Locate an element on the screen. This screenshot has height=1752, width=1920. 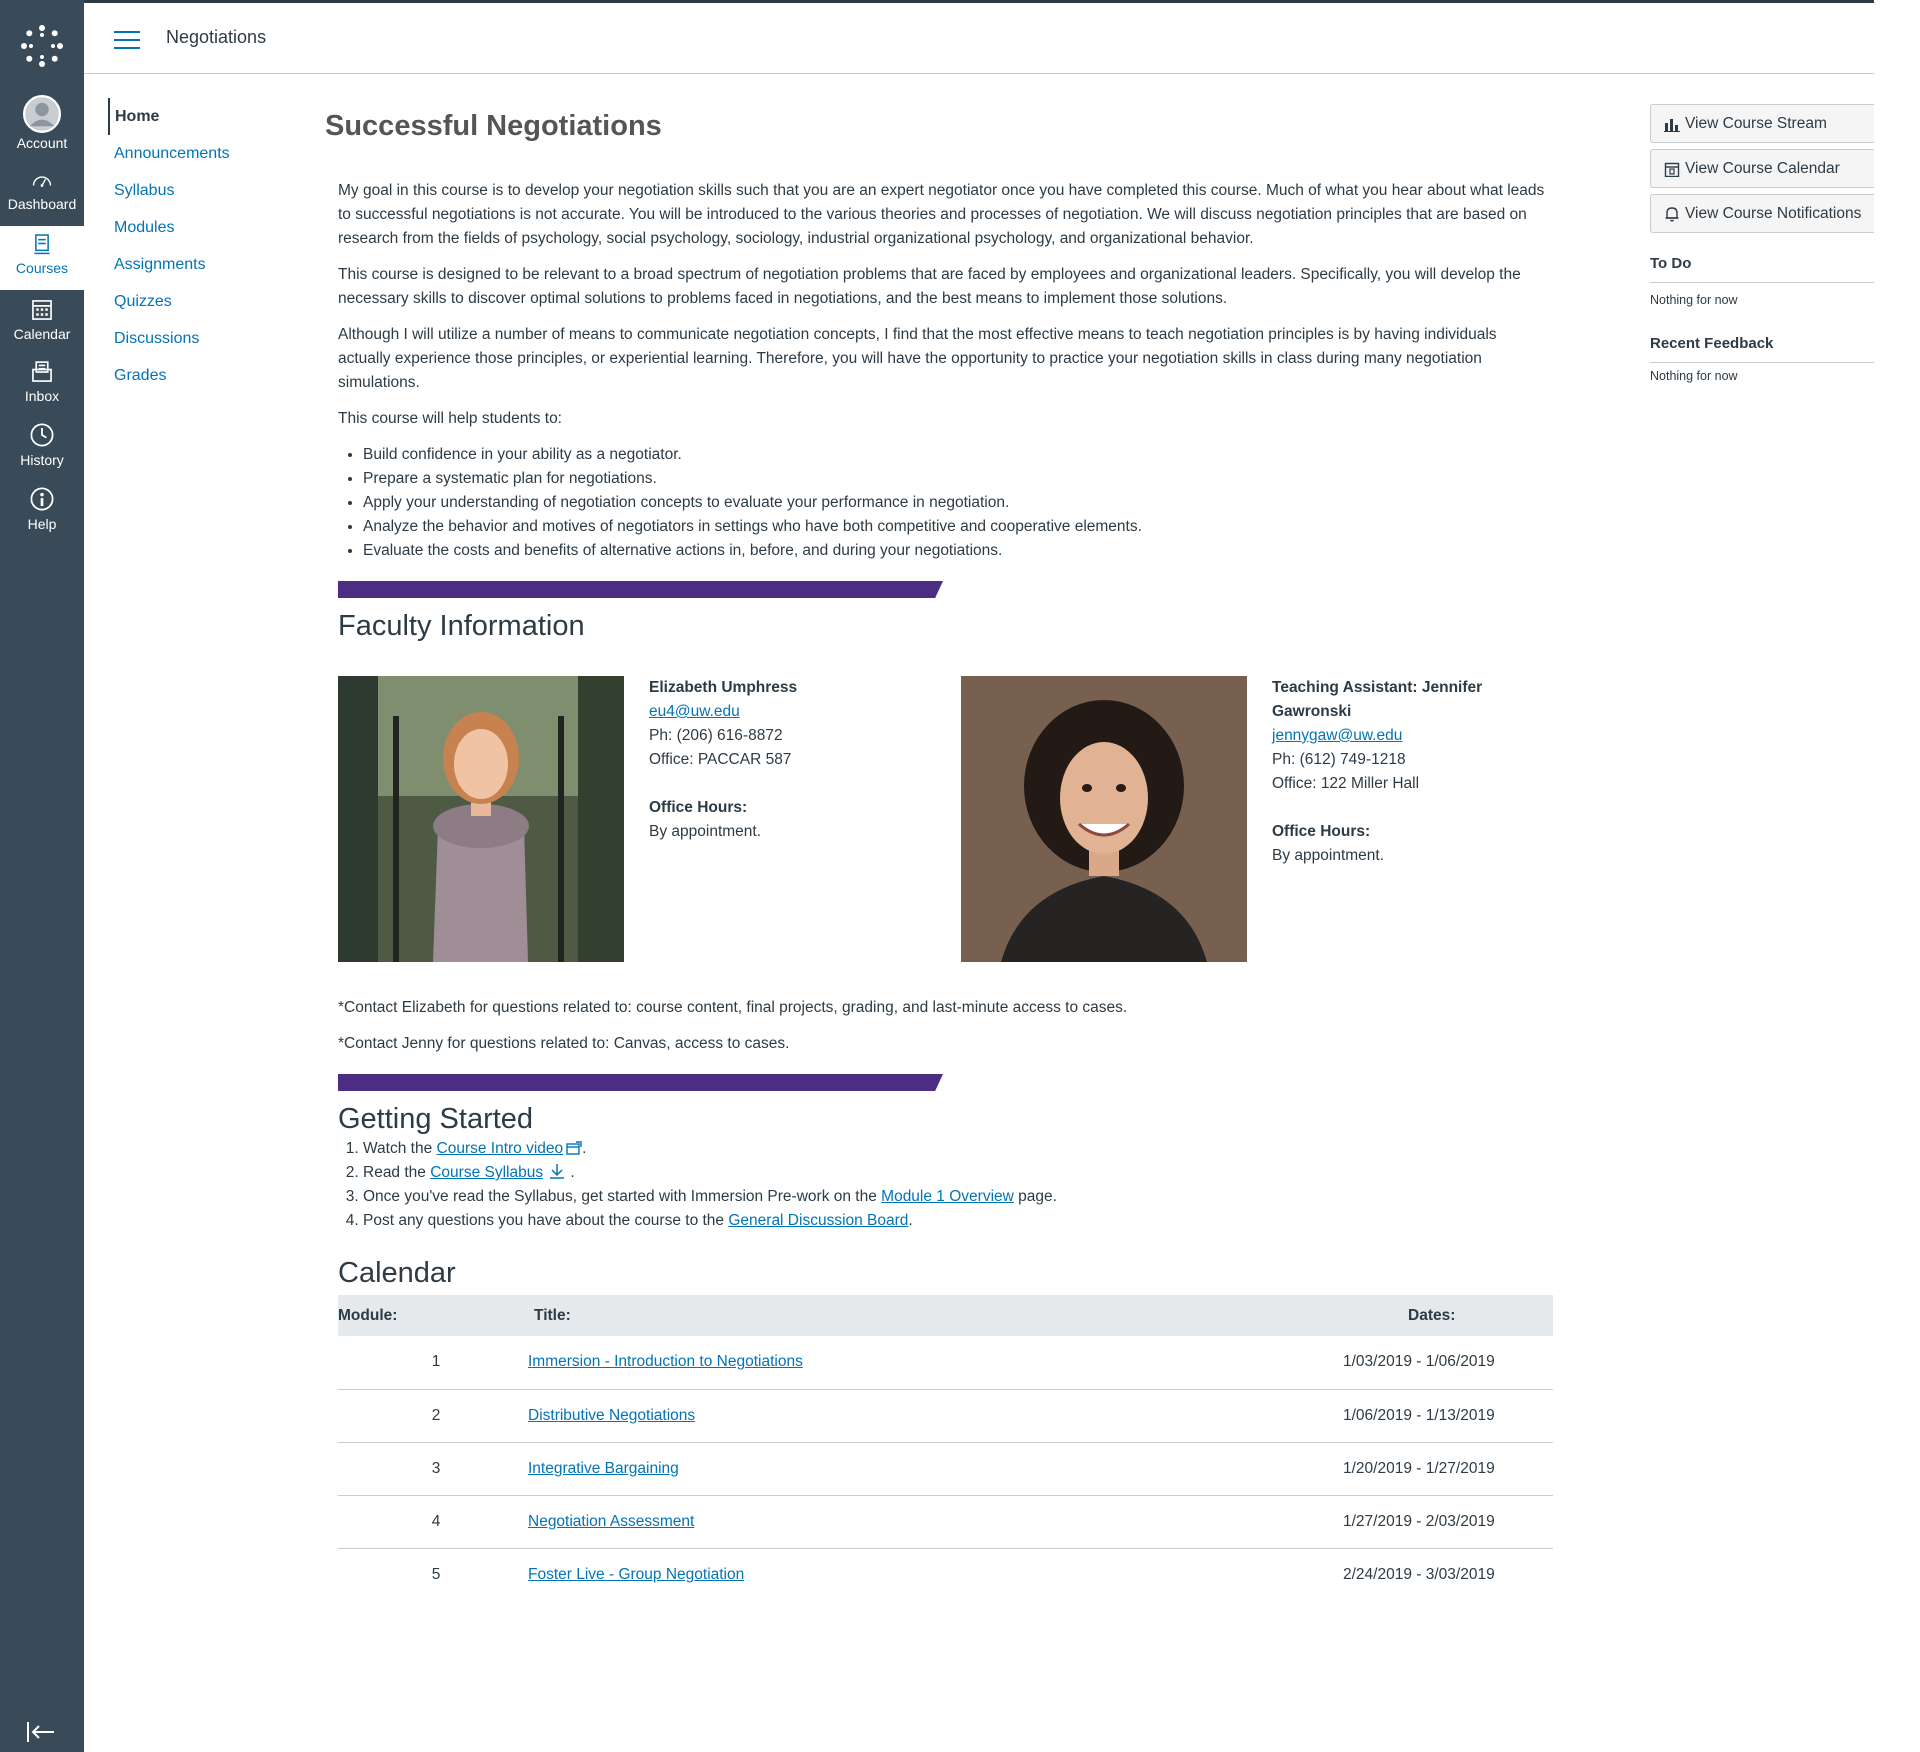
global-nav-label: Inbox is located at coordinates (42, 396).